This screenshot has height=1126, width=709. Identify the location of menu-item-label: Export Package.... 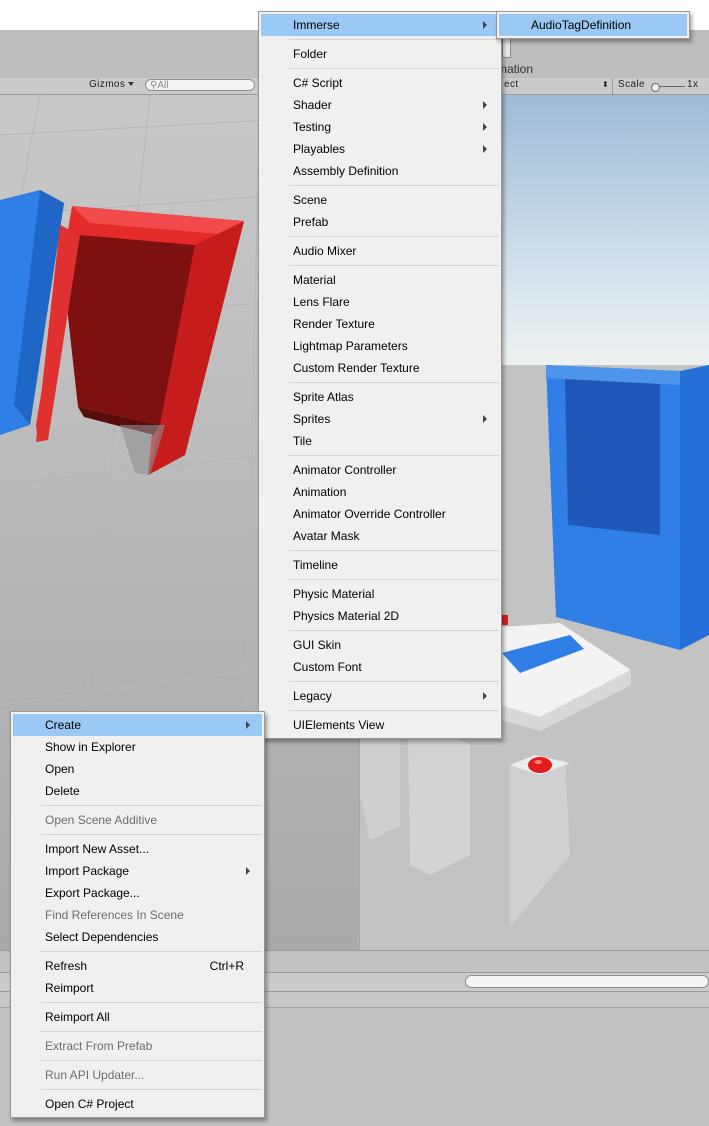
(92, 893).